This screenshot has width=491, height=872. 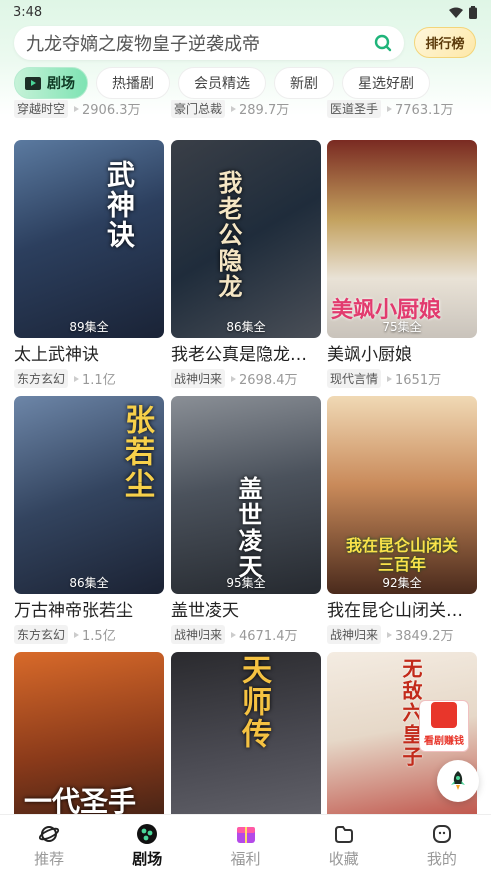 What do you see at coordinates (424, 110) in the screenshot?
I see `view-count-value: 7763.1万` at bounding box center [424, 110].